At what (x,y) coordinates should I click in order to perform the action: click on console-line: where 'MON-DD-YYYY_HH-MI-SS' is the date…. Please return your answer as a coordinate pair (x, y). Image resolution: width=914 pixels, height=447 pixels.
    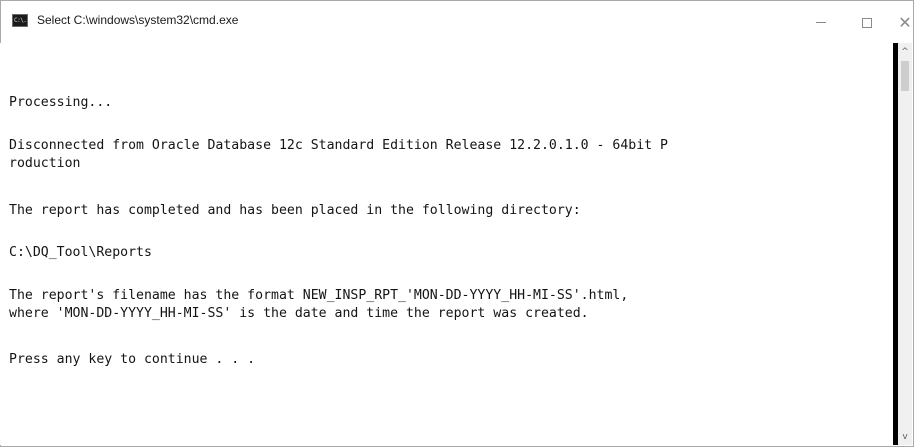
    Looking at the image, I should click on (299, 313).